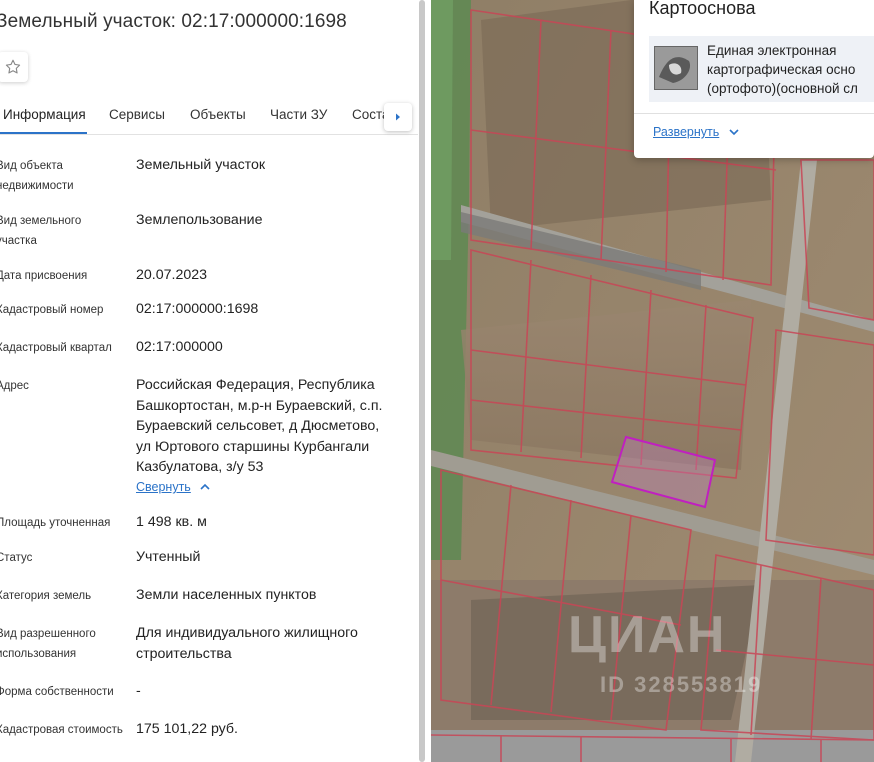 This screenshot has width=874, height=762. I want to click on value-parcel-type: Землепользование, so click(199, 220).